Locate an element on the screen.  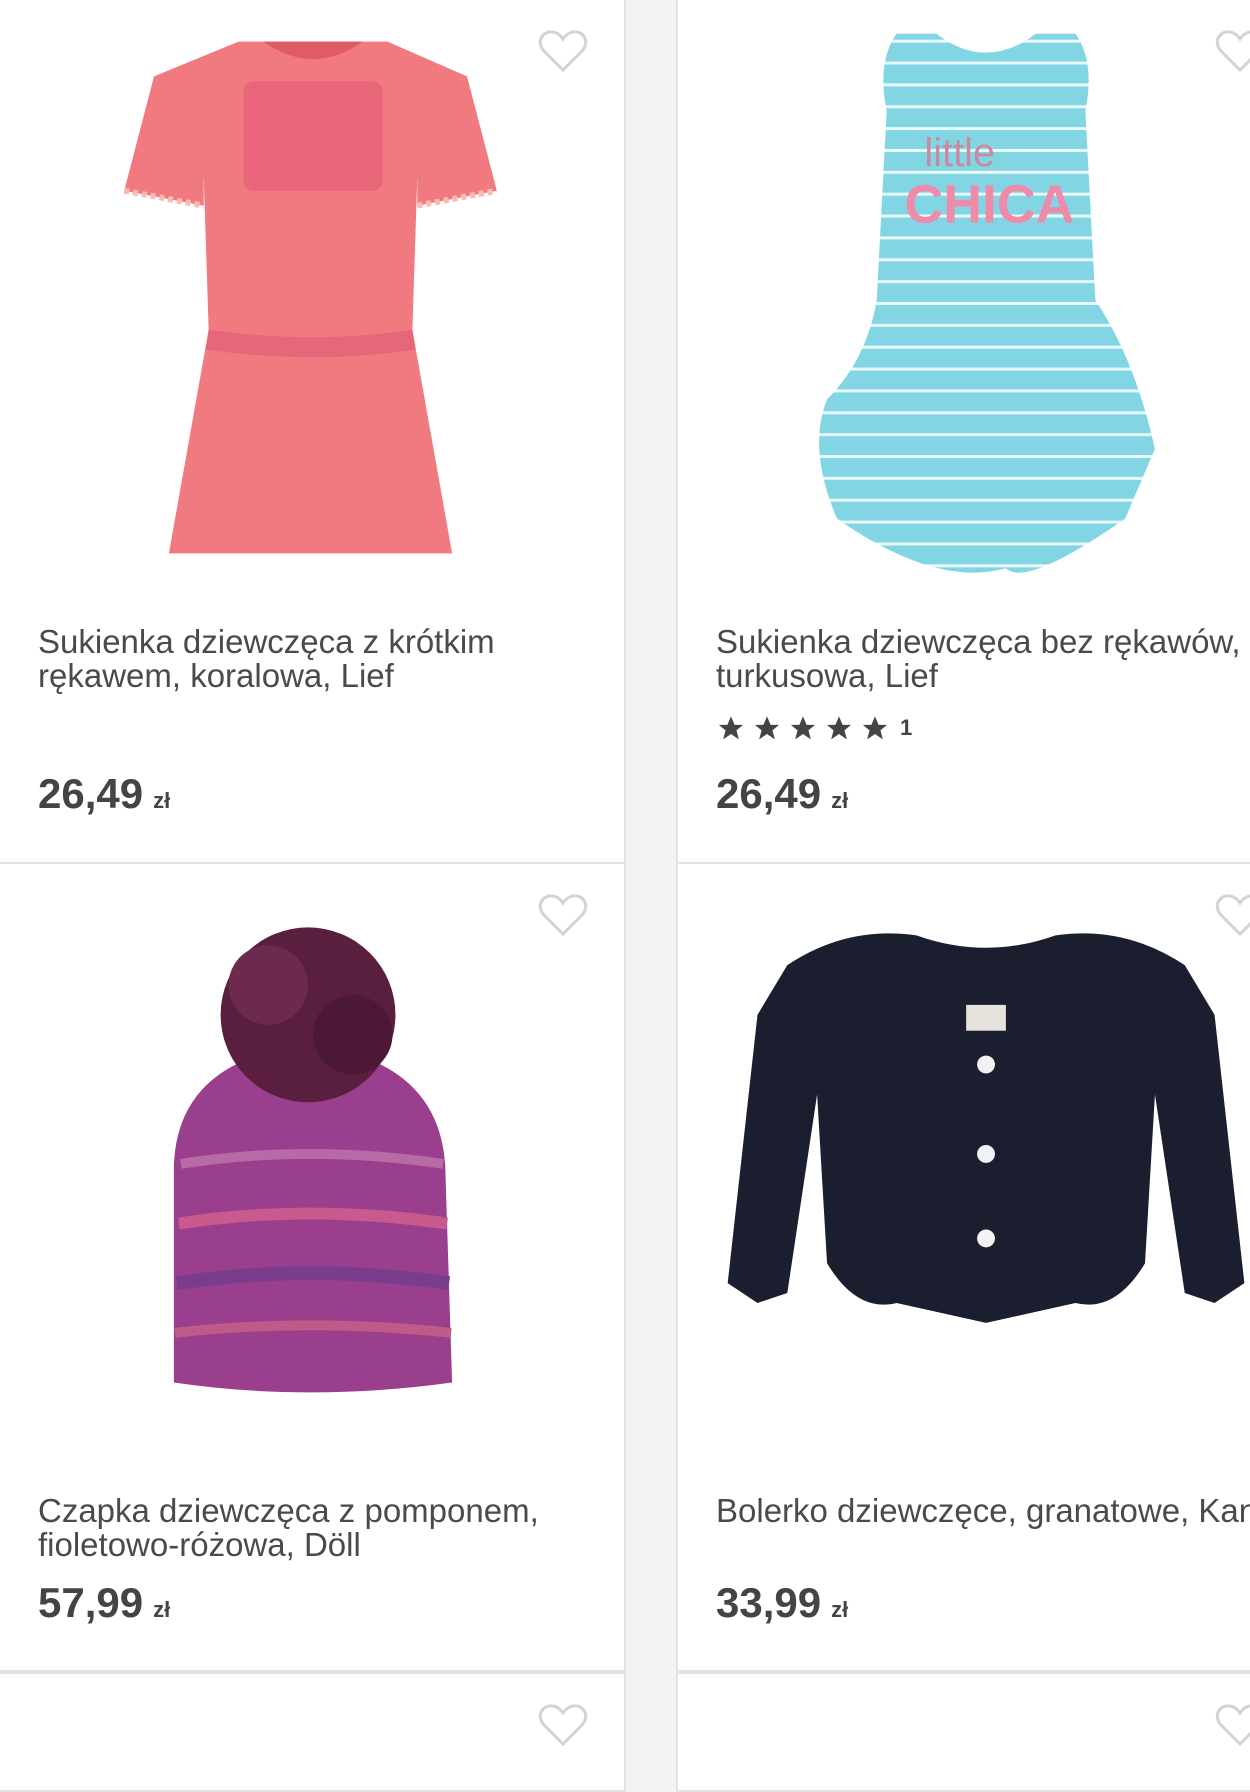
product-title: Bolerko dziewczęce, granatowe, Kanz is located at coordinates (983, 1511).